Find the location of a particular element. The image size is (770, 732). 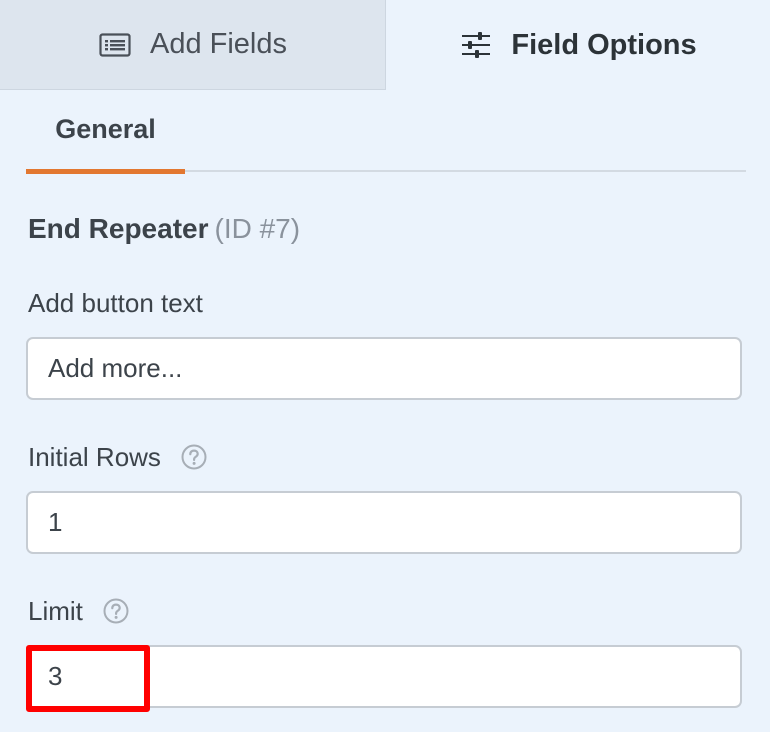

field-heading: End Repeater (ID #7) is located at coordinates (164, 229).